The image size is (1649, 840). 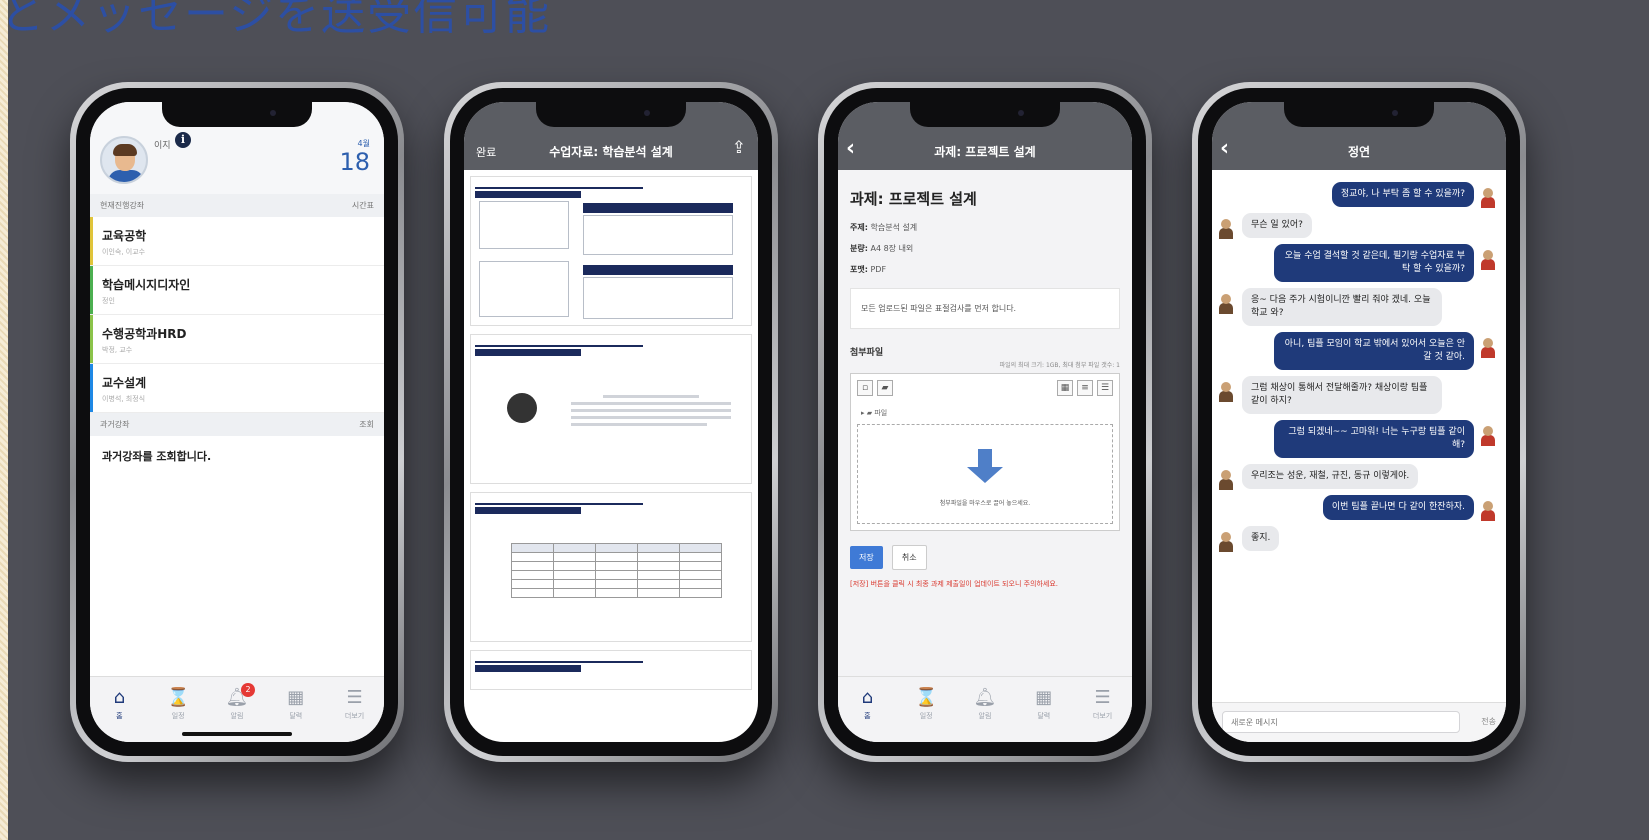 What do you see at coordinates (1102, 716) in the screenshot?
I see `tab-label: 더보기` at bounding box center [1102, 716].